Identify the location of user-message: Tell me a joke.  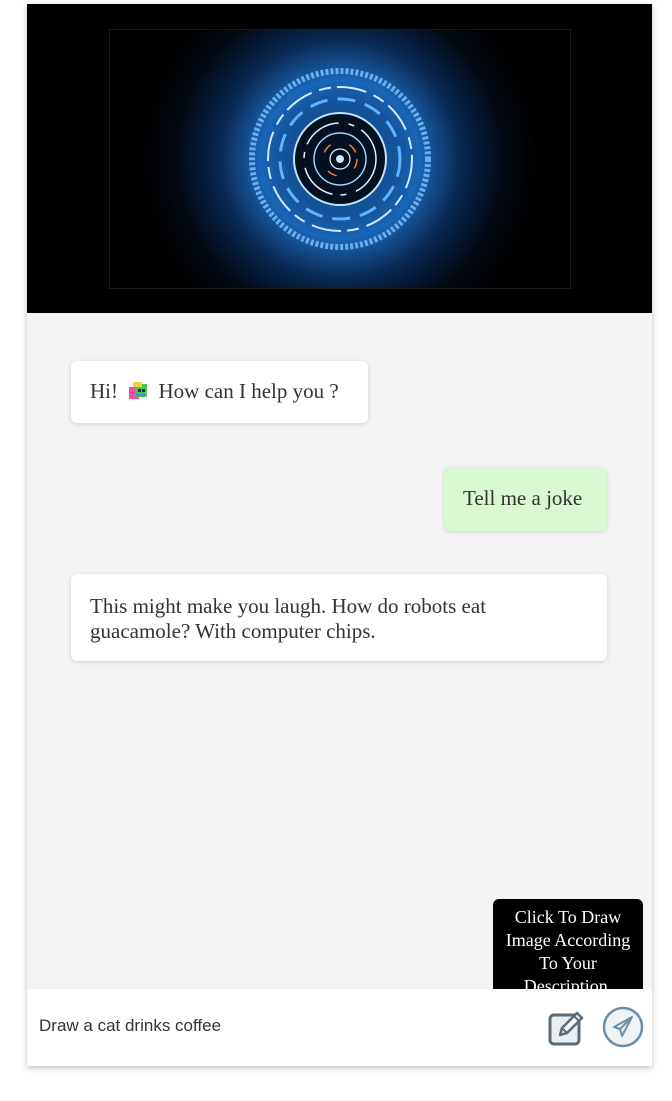
(525, 499).